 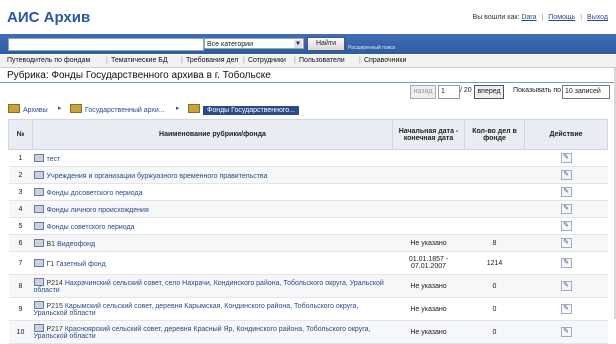 What do you see at coordinates (20, 309) in the screenshot?
I see `row-number: 9` at bounding box center [20, 309].